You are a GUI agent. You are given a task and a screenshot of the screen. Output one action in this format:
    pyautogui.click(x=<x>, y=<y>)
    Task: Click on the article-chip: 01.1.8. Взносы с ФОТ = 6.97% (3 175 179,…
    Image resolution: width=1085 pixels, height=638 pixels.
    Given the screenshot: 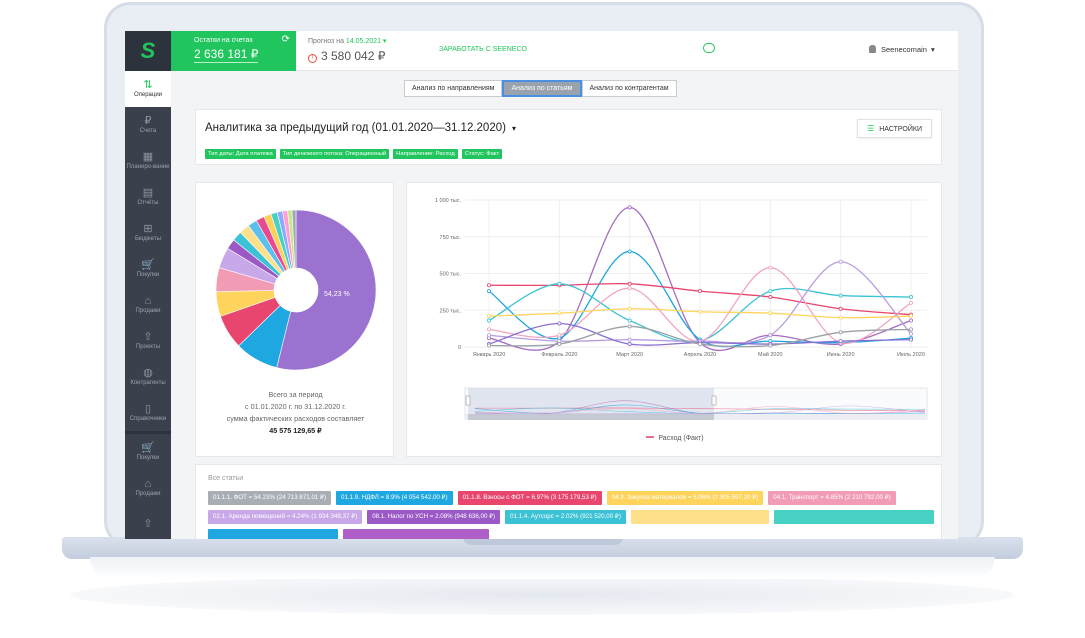 What is the action you would take?
    pyautogui.click(x=529, y=498)
    